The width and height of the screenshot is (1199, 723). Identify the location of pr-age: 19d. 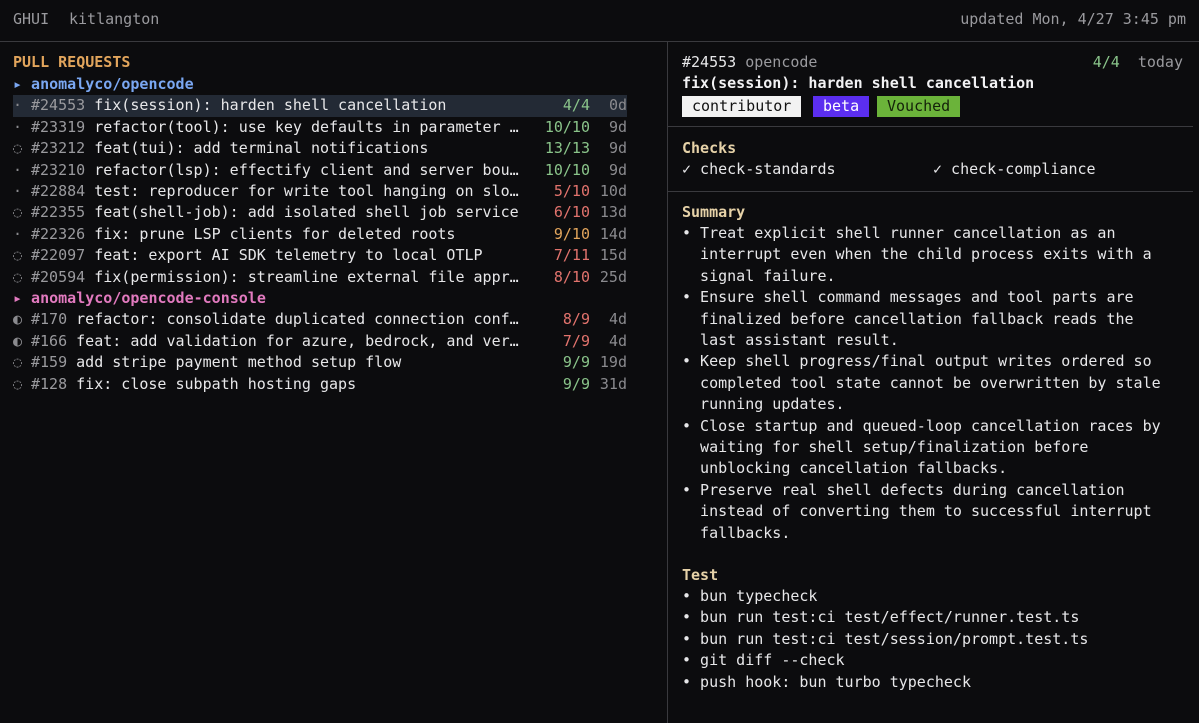
(613, 362).